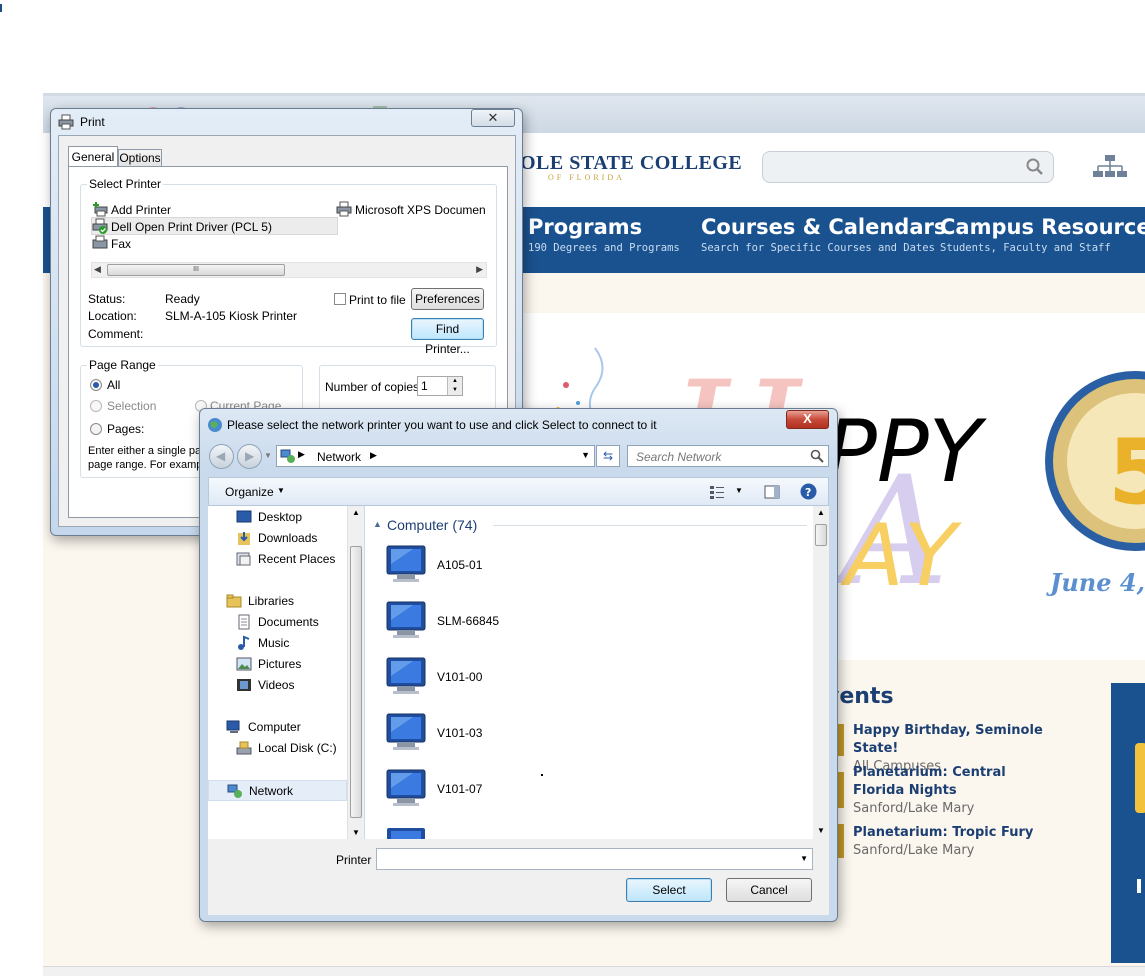 The image size is (1145, 976). I want to click on cancel-button: Cancel, so click(769, 890).